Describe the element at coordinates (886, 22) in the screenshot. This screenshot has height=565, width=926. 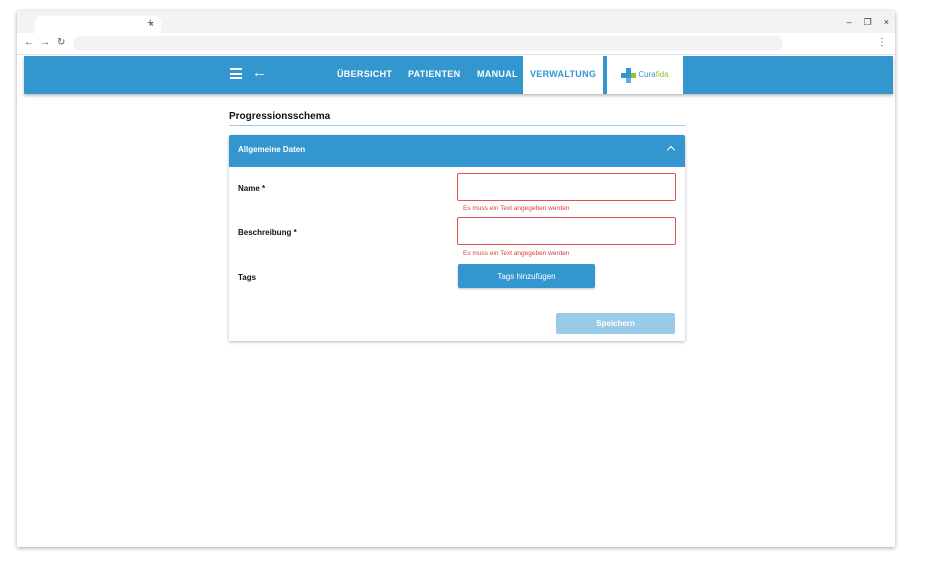
I see `close-window-icon: ×` at that location.